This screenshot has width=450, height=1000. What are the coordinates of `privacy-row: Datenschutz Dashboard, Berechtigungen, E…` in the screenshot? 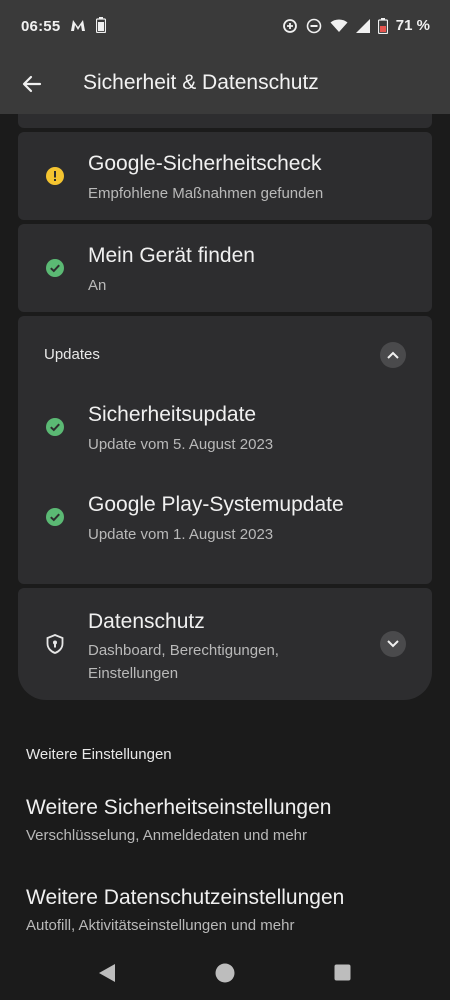 It's located at (225, 644).